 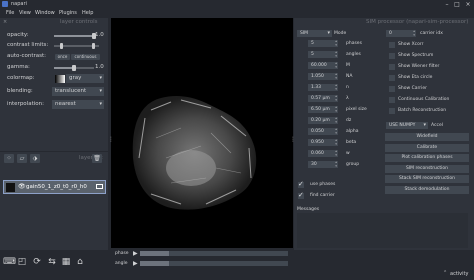 What do you see at coordinates (18, 35) in the screenshot?
I see `opacity-label: opacity:` at bounding box center [18, 35].